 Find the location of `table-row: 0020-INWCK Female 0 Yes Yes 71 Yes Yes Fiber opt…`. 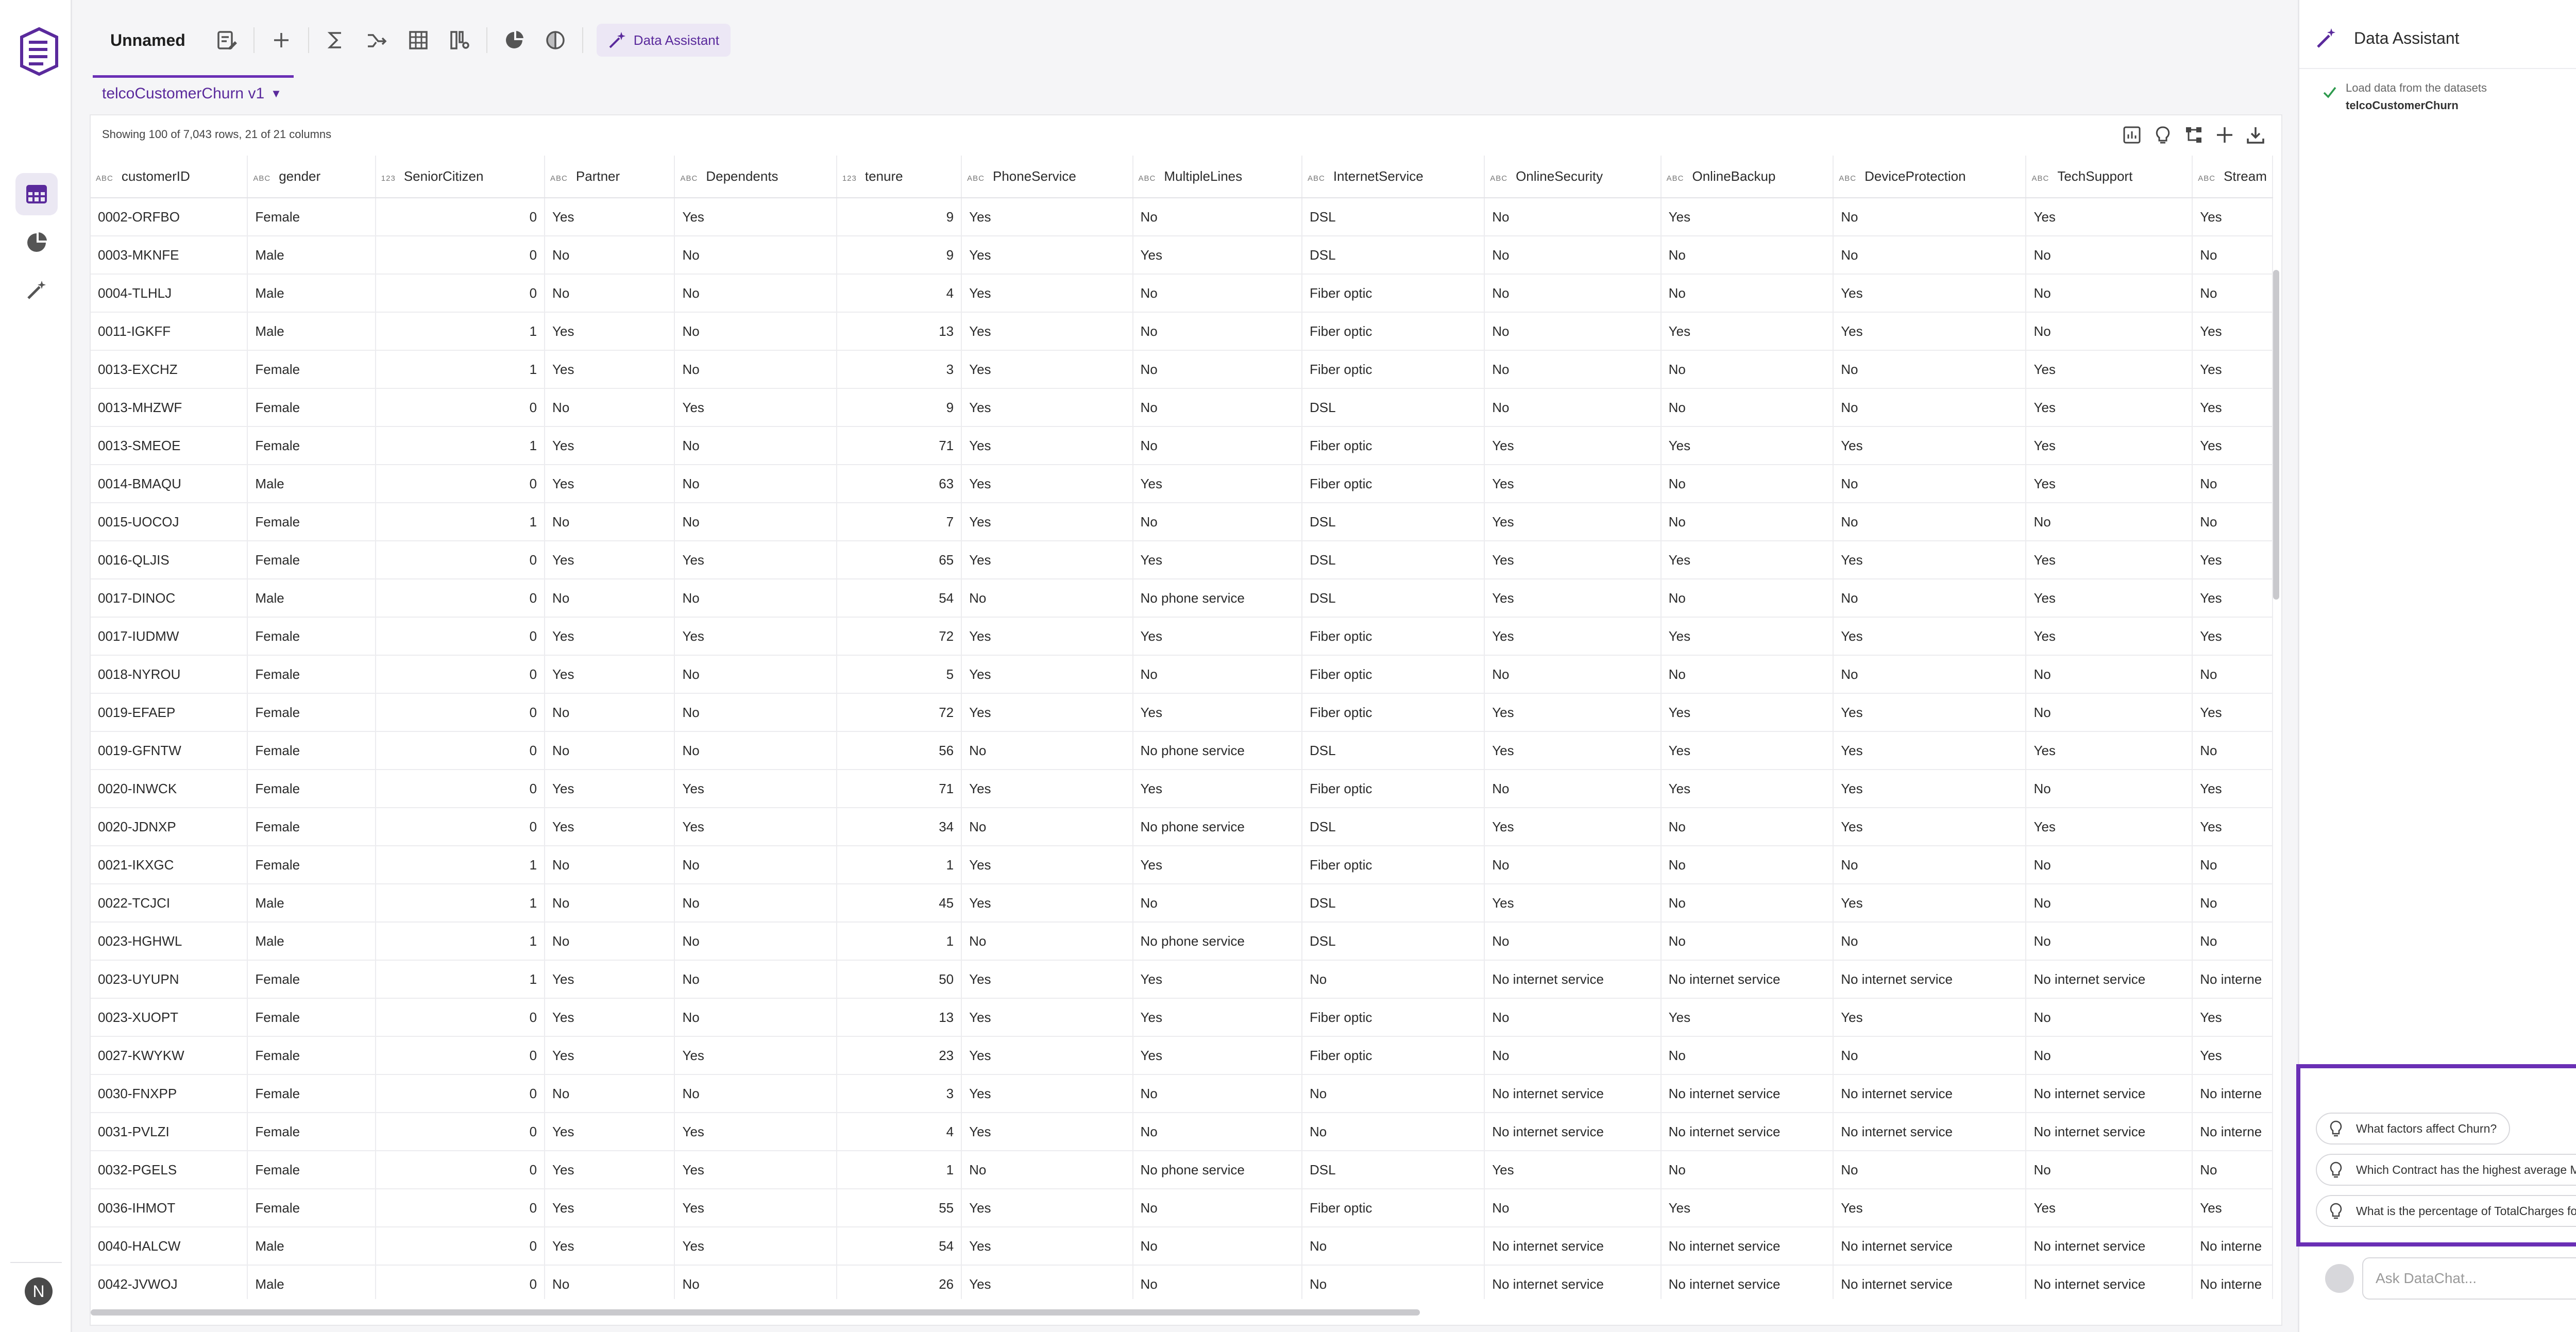

table-row: 0020-INWCK Female 0 Yes Yes 71 Yes Yes Fiber opt… is located at coordinates (1182, 789).